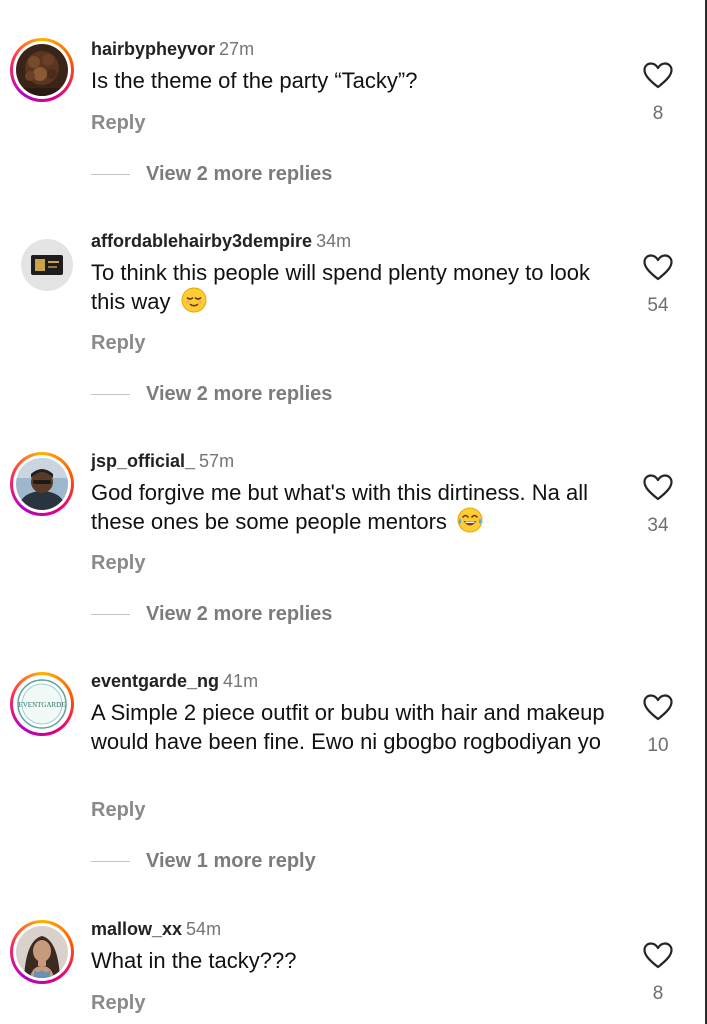 This screenshot has height=1024, width=707. I want to click on comment-timestamp: 54m, so click(204, 929).